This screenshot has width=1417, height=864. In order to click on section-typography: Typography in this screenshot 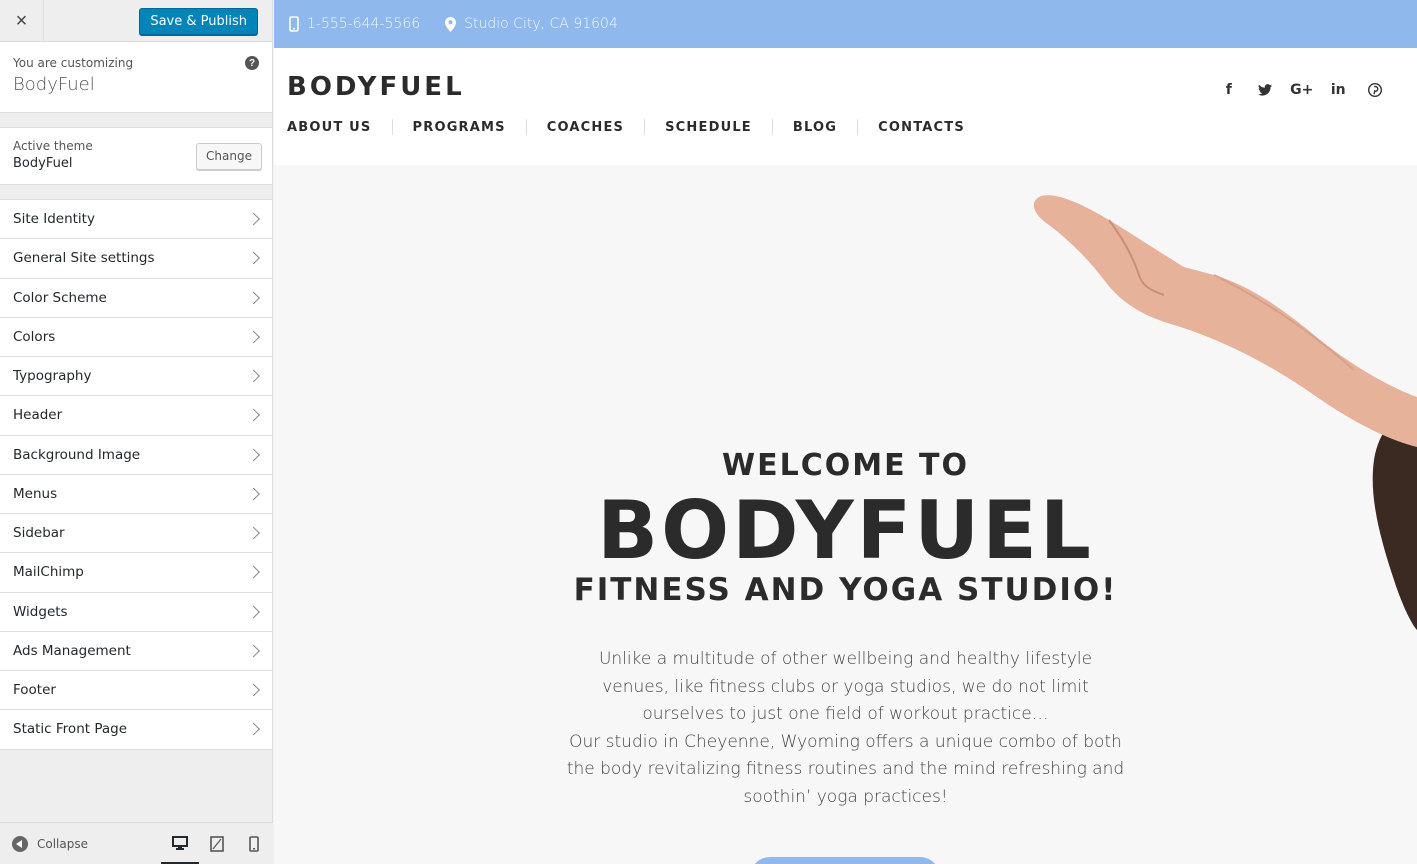, I will do `click(136, 377)`.